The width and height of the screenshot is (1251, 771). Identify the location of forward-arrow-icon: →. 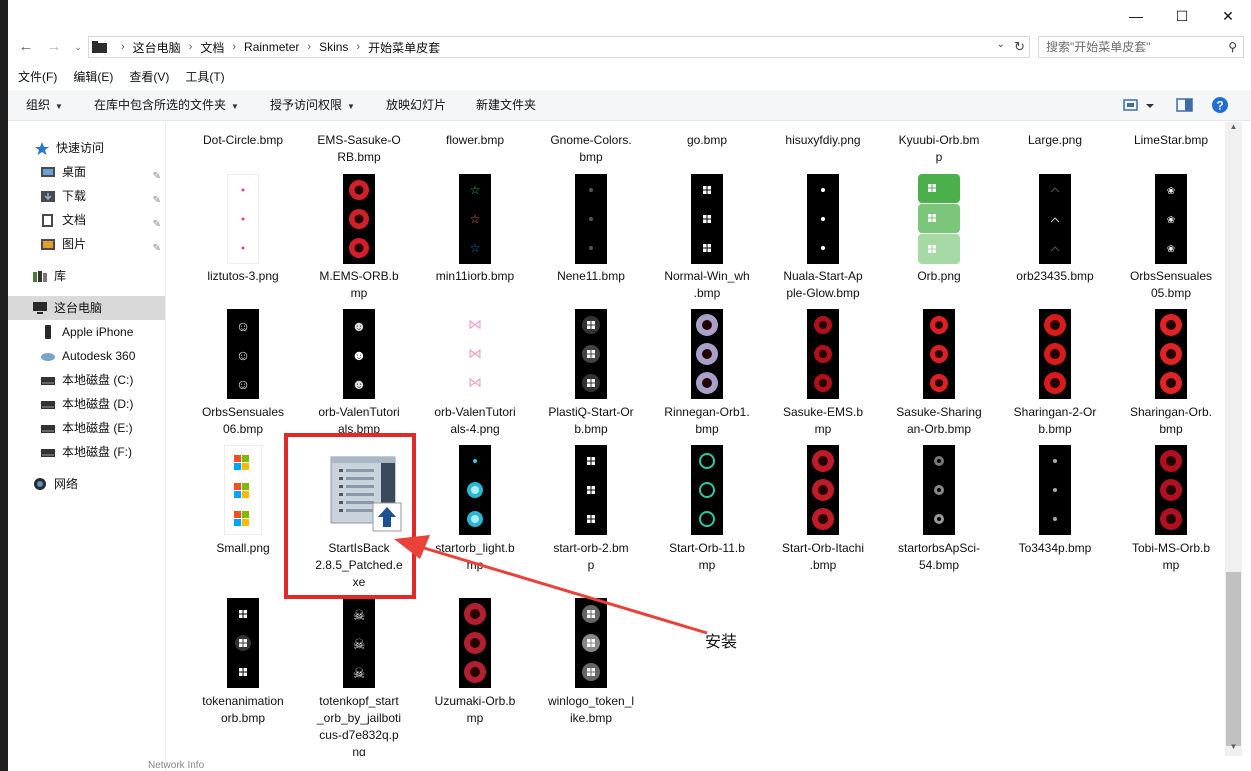
(54, 47).